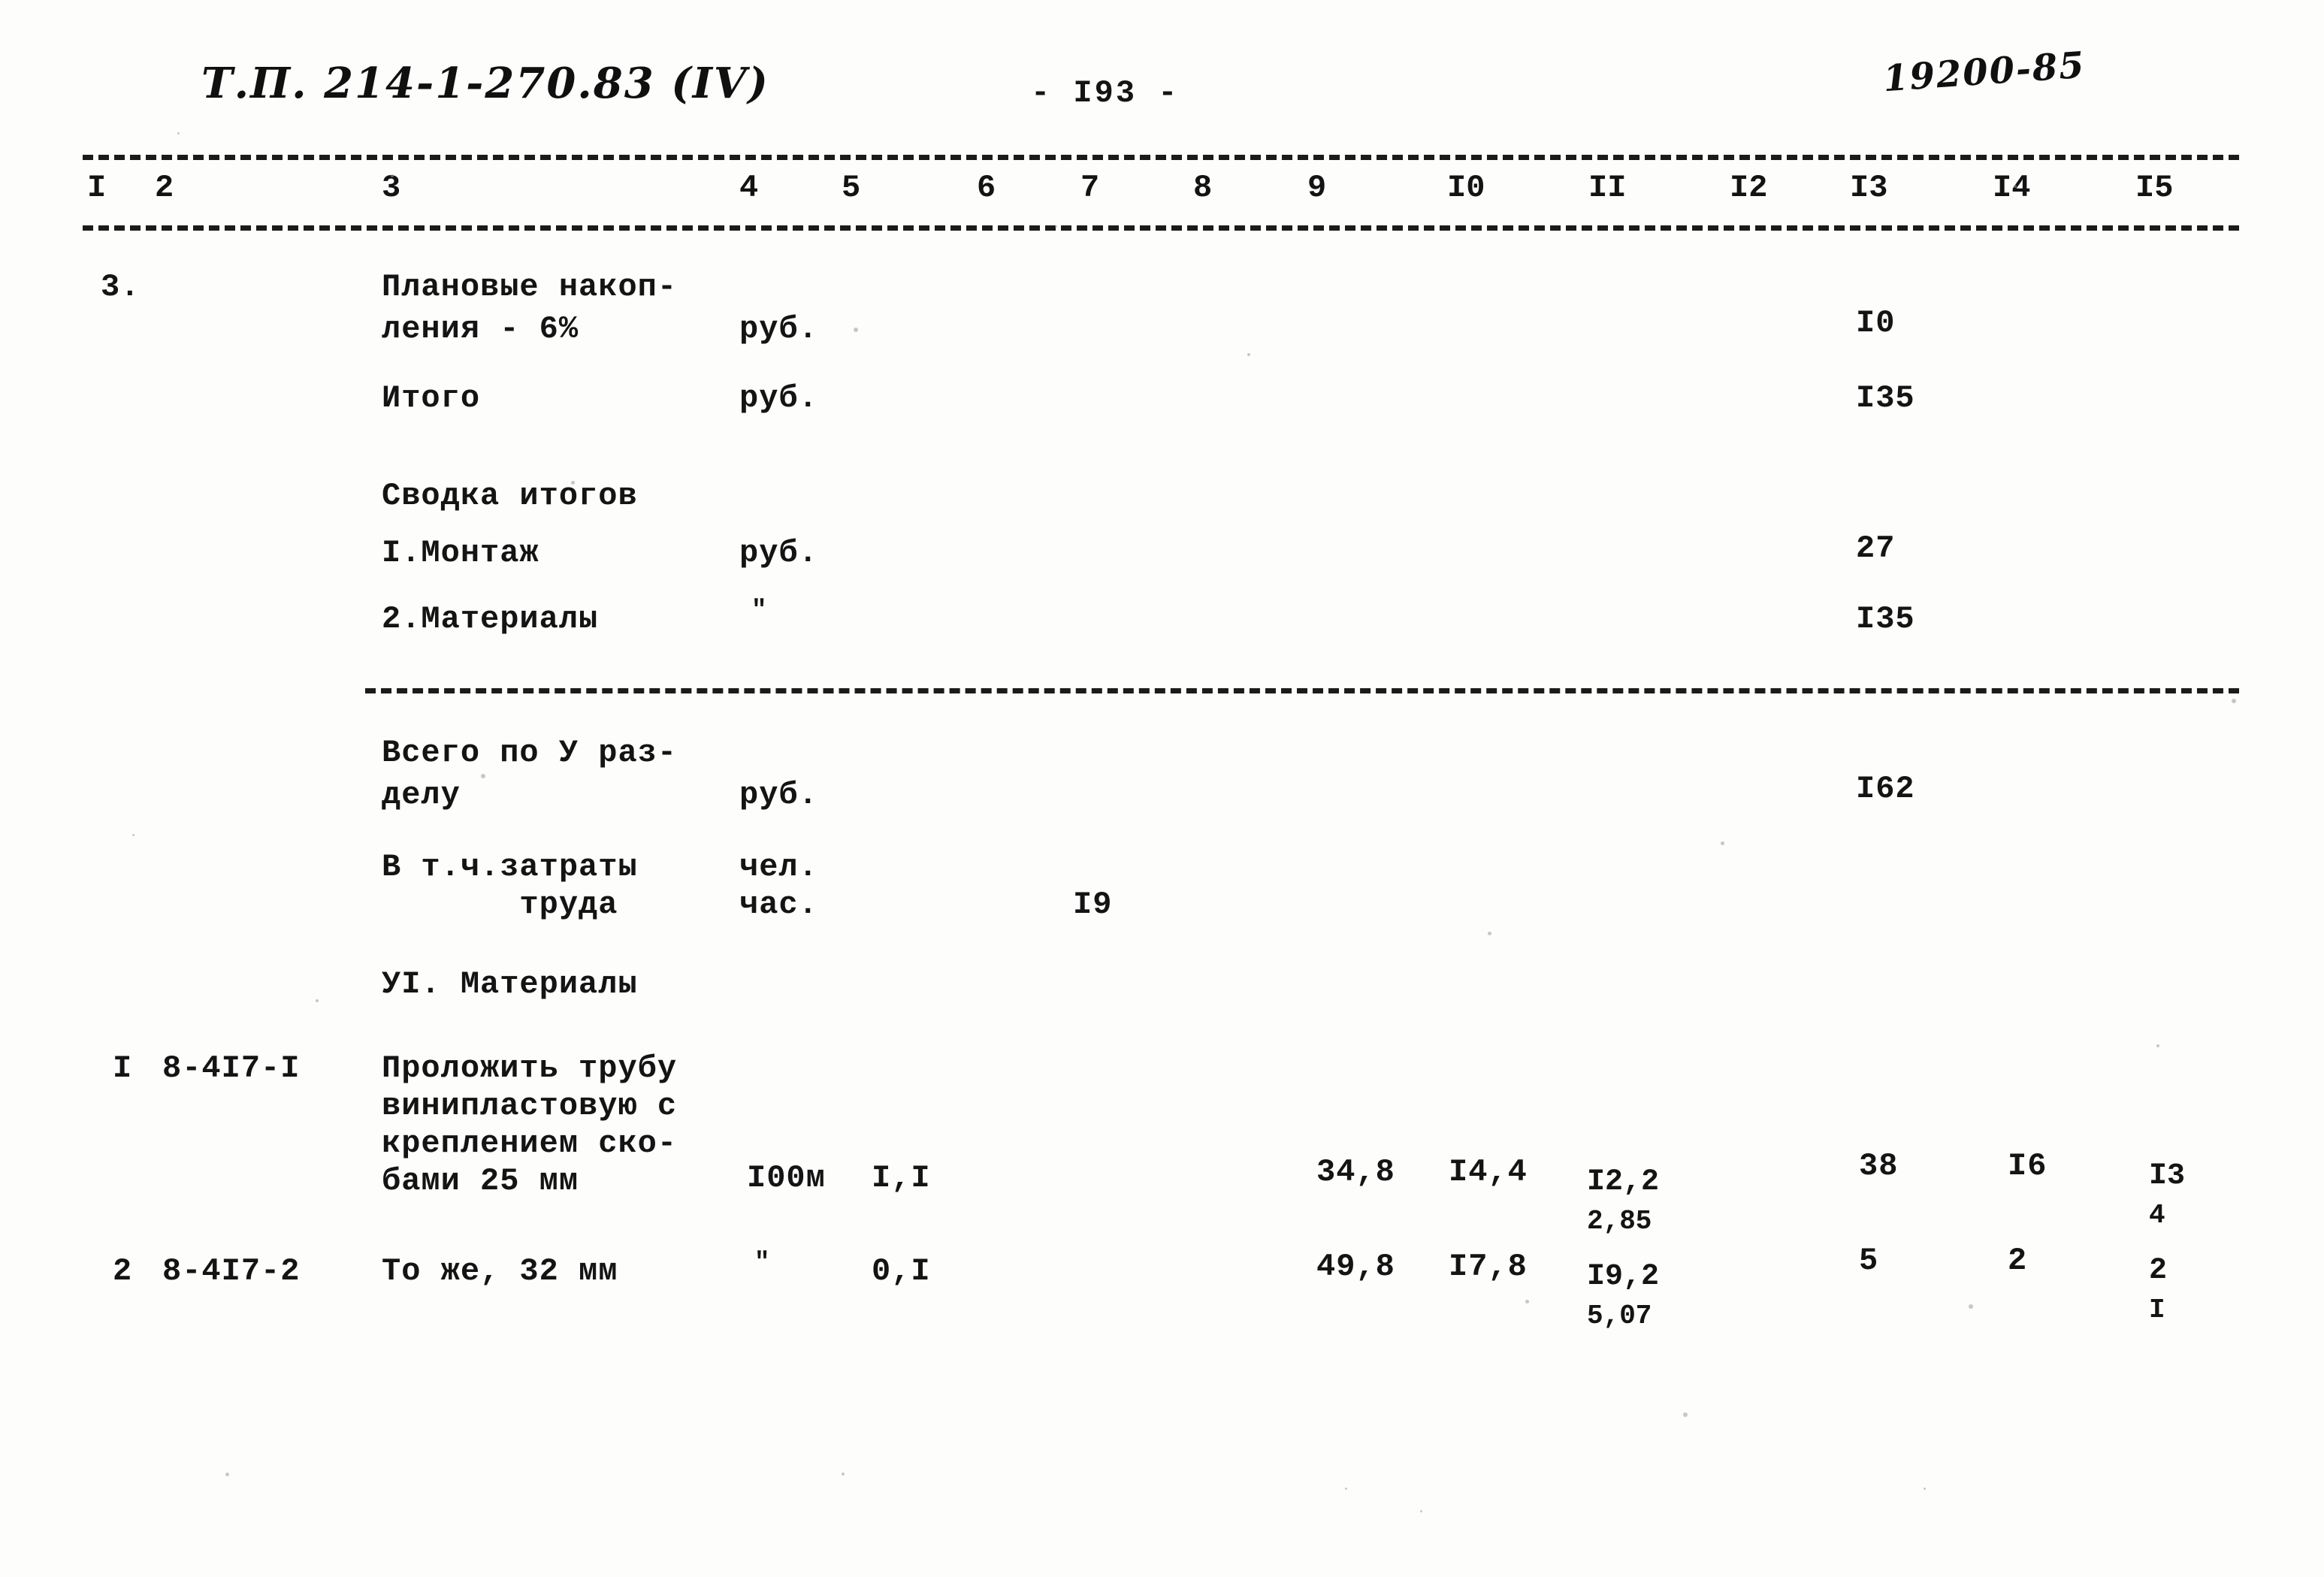  Describe the element at coordinates (510, 496) in the screenshot. I see `row-desc-svodka-itogov: Сводка итогов` at that location.